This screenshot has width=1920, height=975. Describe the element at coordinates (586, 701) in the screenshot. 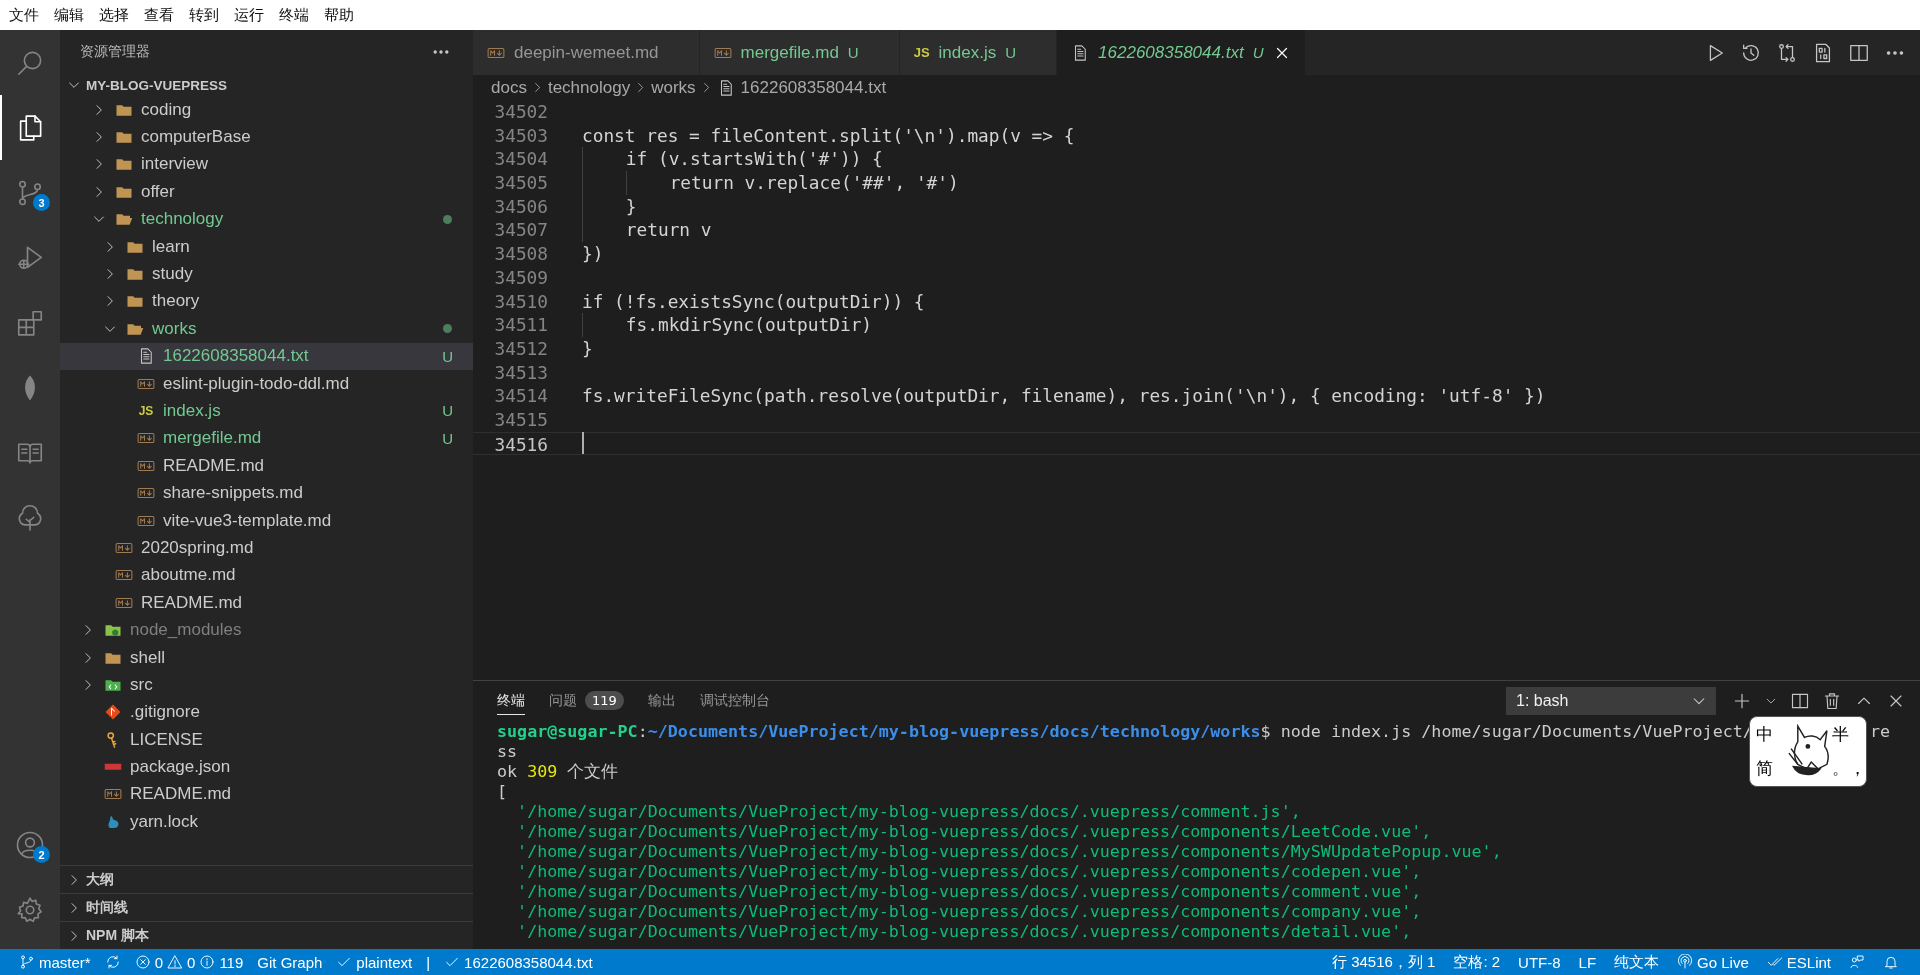

I see `panel-tab: 问题 119` at that location.